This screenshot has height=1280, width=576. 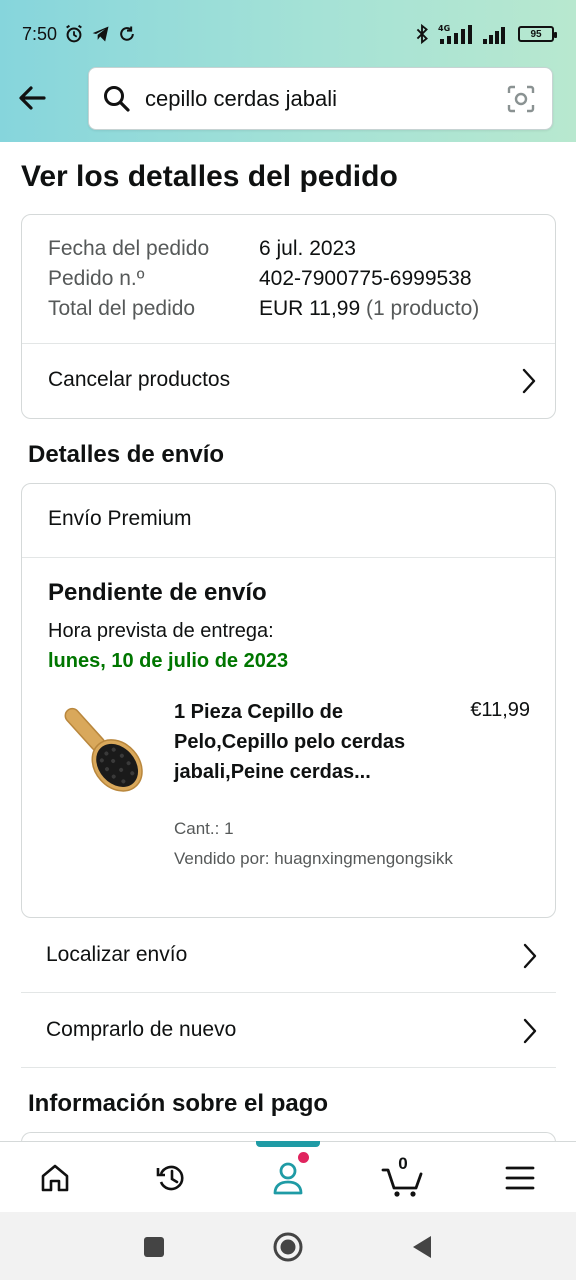 I want to click on shipping-section-title: Detalles de envío, so click(x=126, y=454).